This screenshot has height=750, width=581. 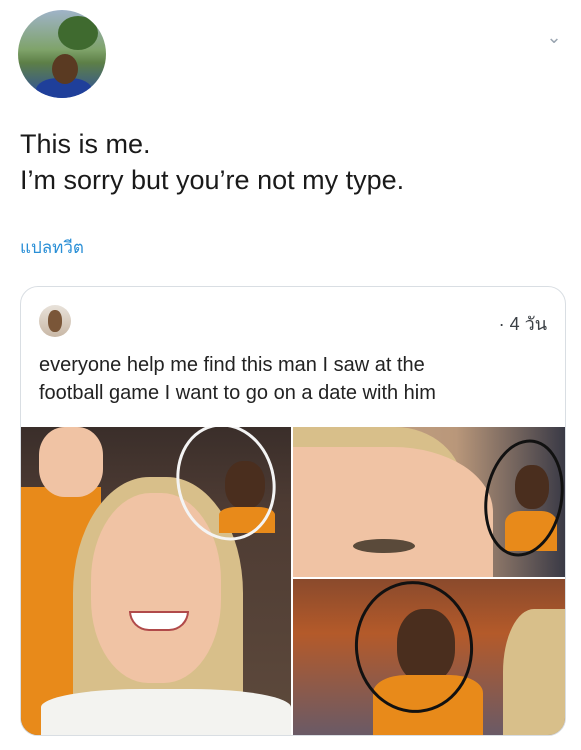 I want to click on user-avatar, so click(x=62, y=54).